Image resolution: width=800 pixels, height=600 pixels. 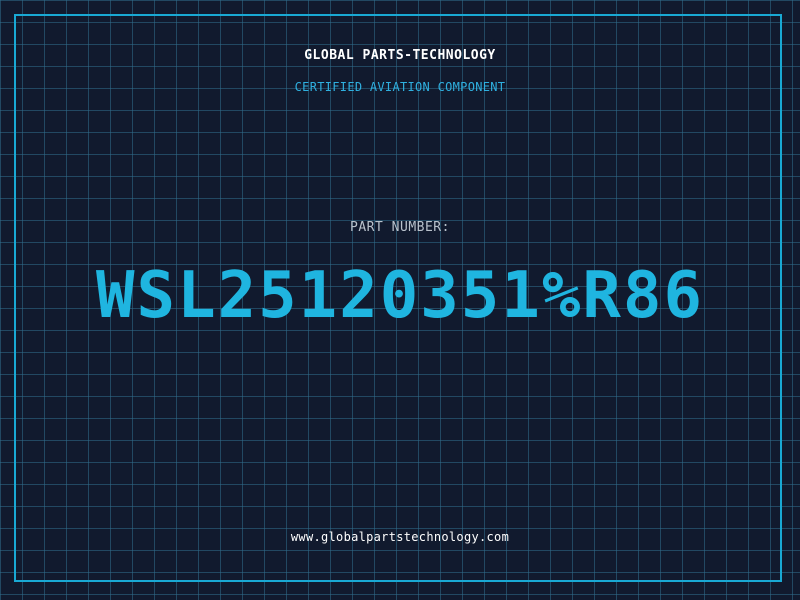 What do you see at coordinates (400, 55) in the screenshot?
I see `company-name: GLOBAL PARTS-TECHNOLOGY` at bounding box center [400, 55].